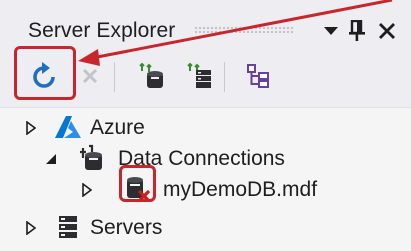 This screenshot has height=251, width=411. Describe the element at coordinates (45, 73) in the screenshot. I see `refresh-highlight-box` at that location.